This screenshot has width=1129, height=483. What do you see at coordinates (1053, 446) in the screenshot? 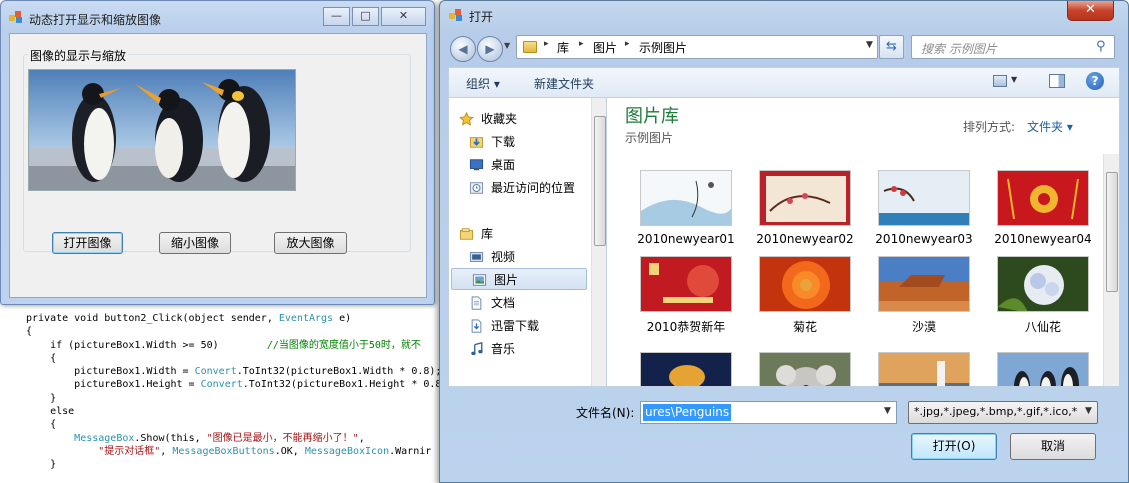
I see `cancel-button: 取消` at bounding box center [1053, 446].